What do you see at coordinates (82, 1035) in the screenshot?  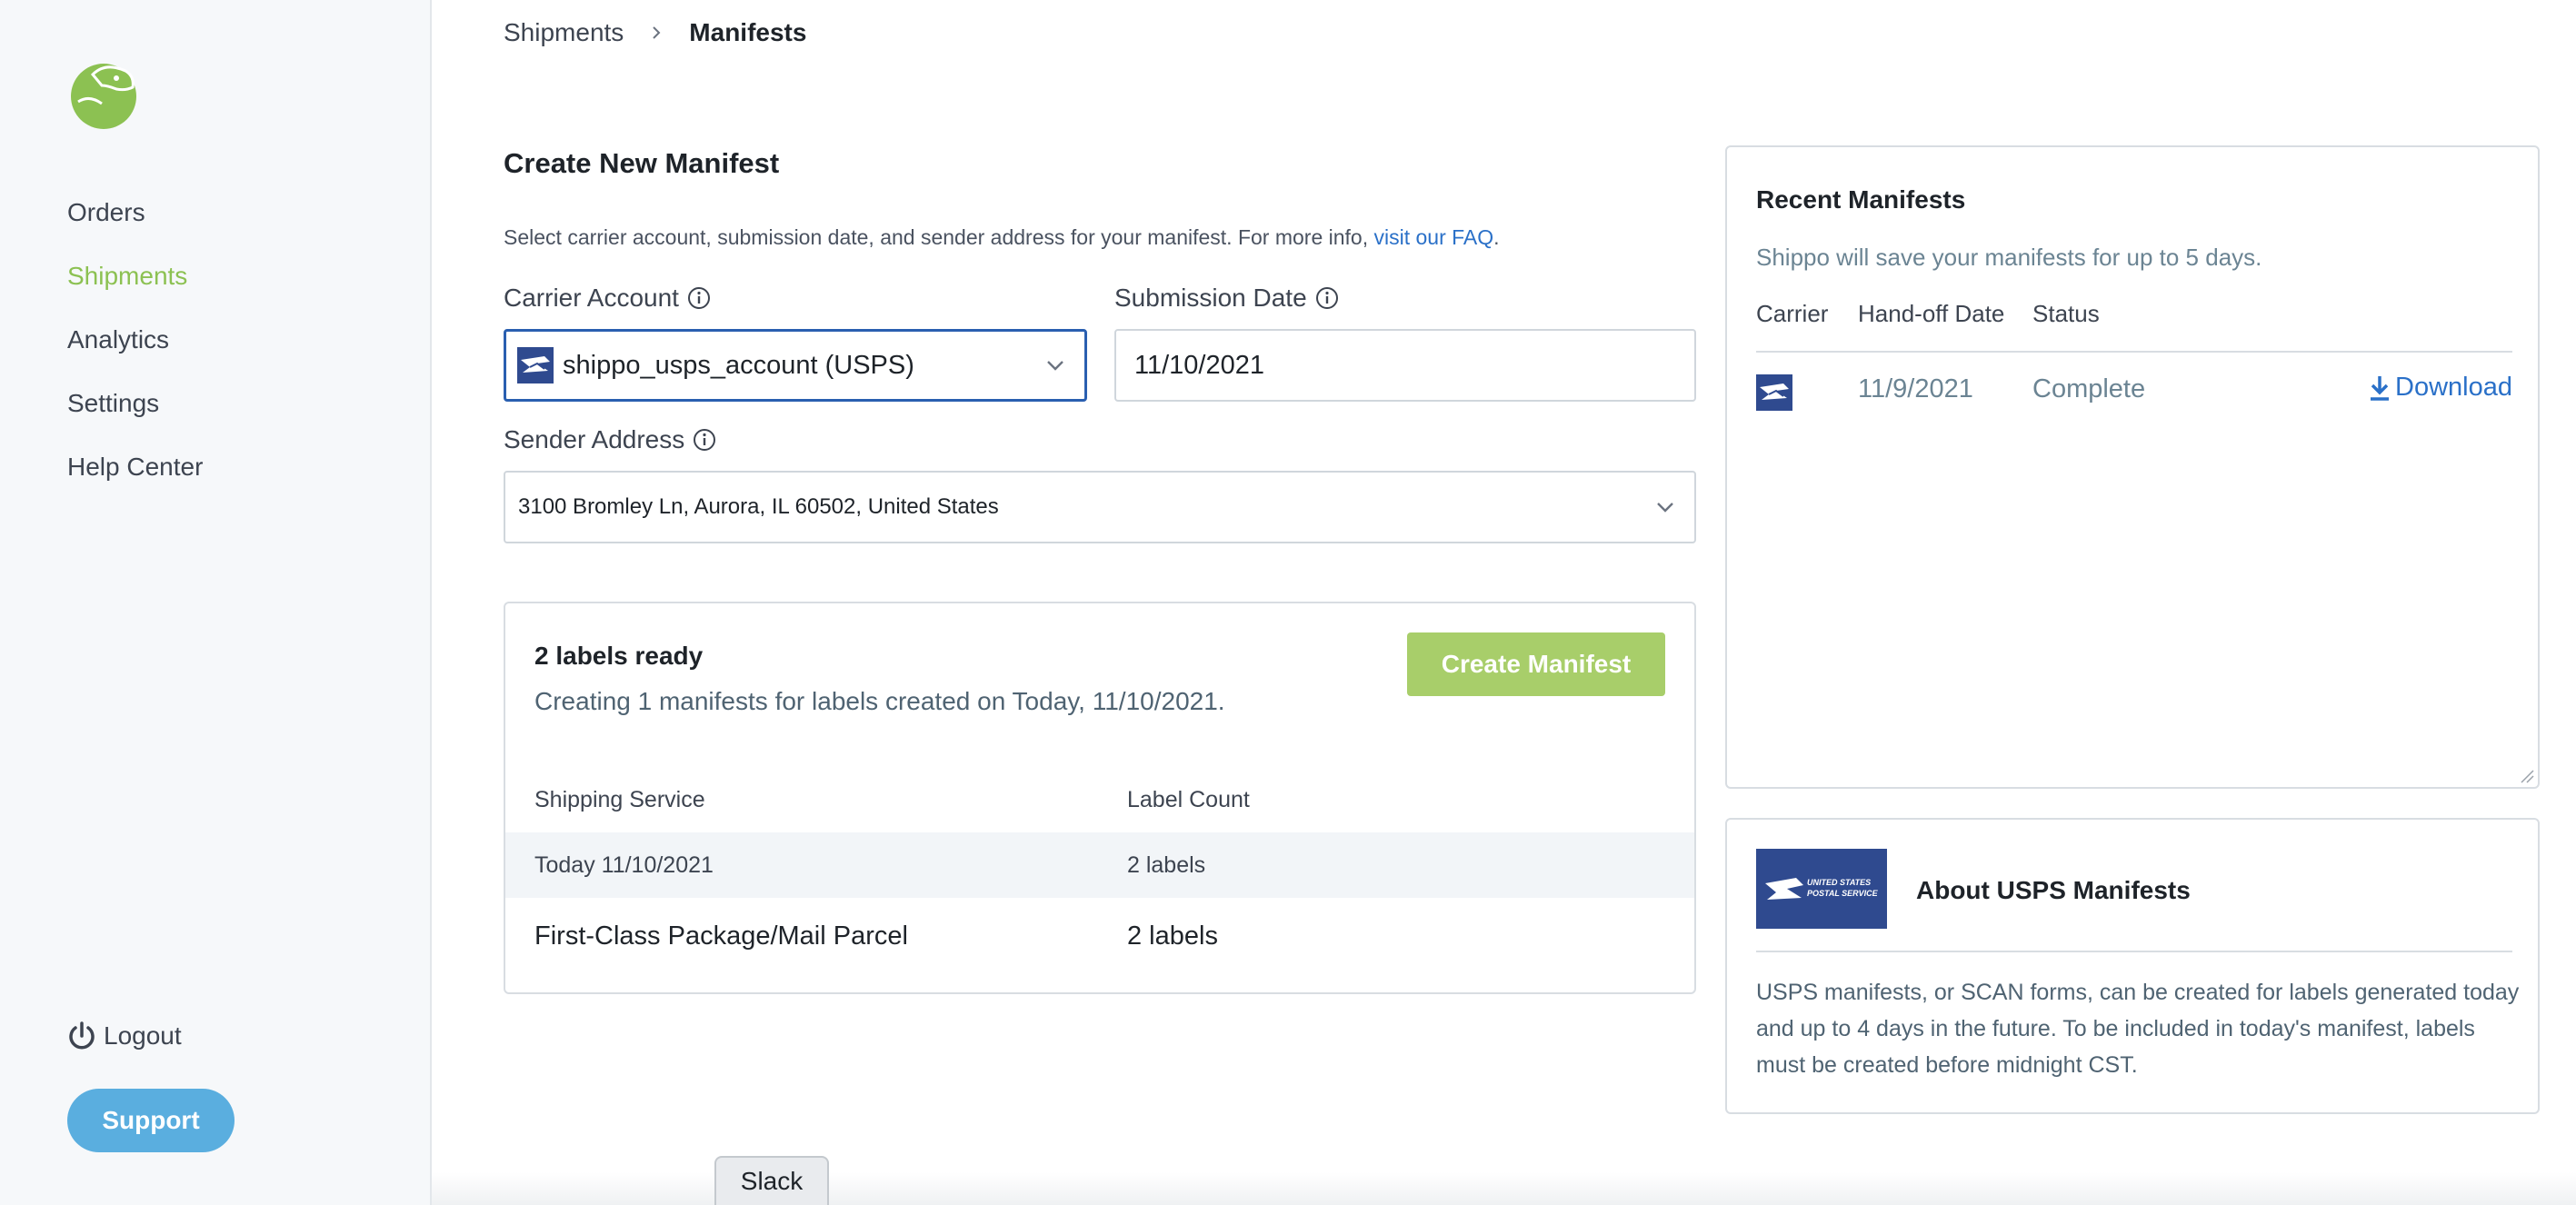 I see `power-icon` at bounding box center [82, 1035].